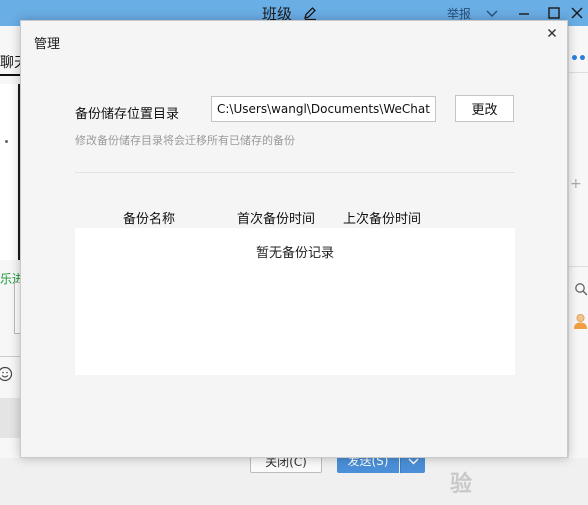  Describe the element at coordinates (578, 252) in the screenshot. I see `chat-right-panel` at that location.